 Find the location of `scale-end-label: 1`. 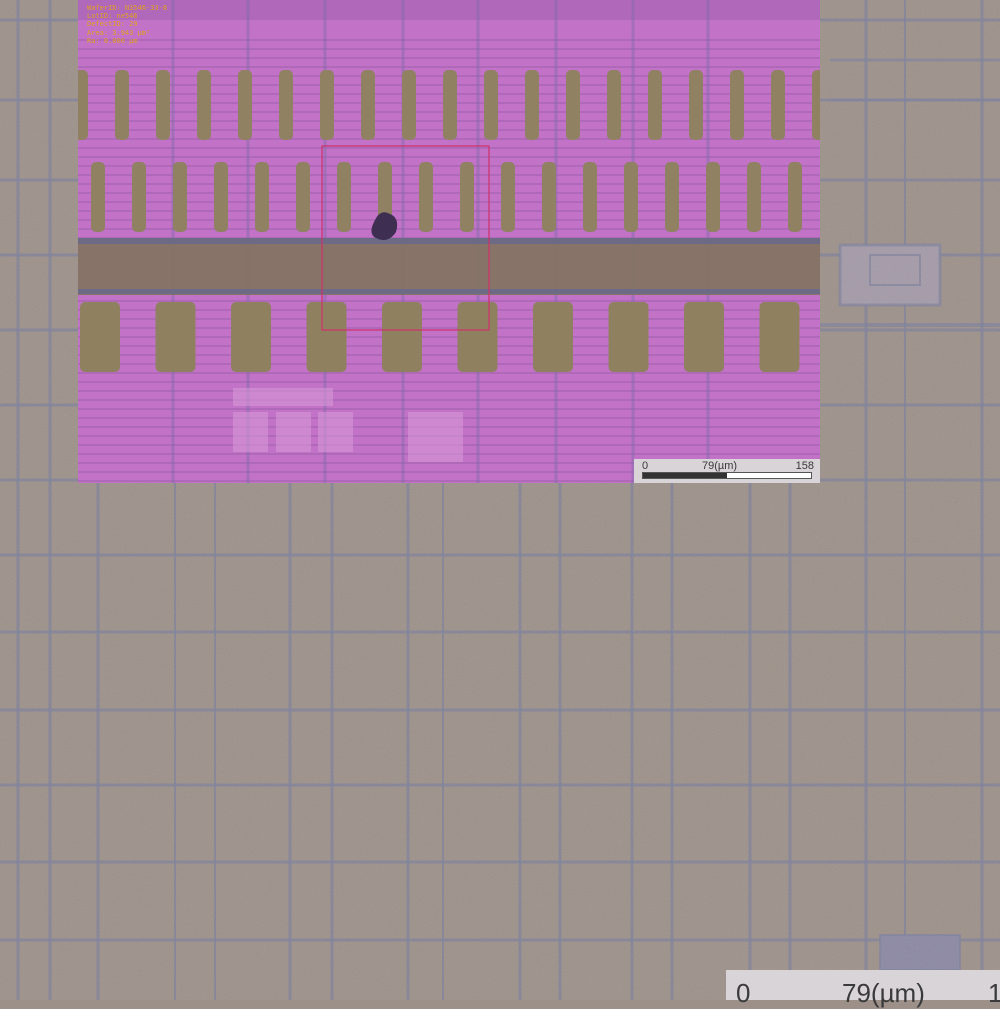

scale-end-label: 1 is located at coordinates (994, 993).